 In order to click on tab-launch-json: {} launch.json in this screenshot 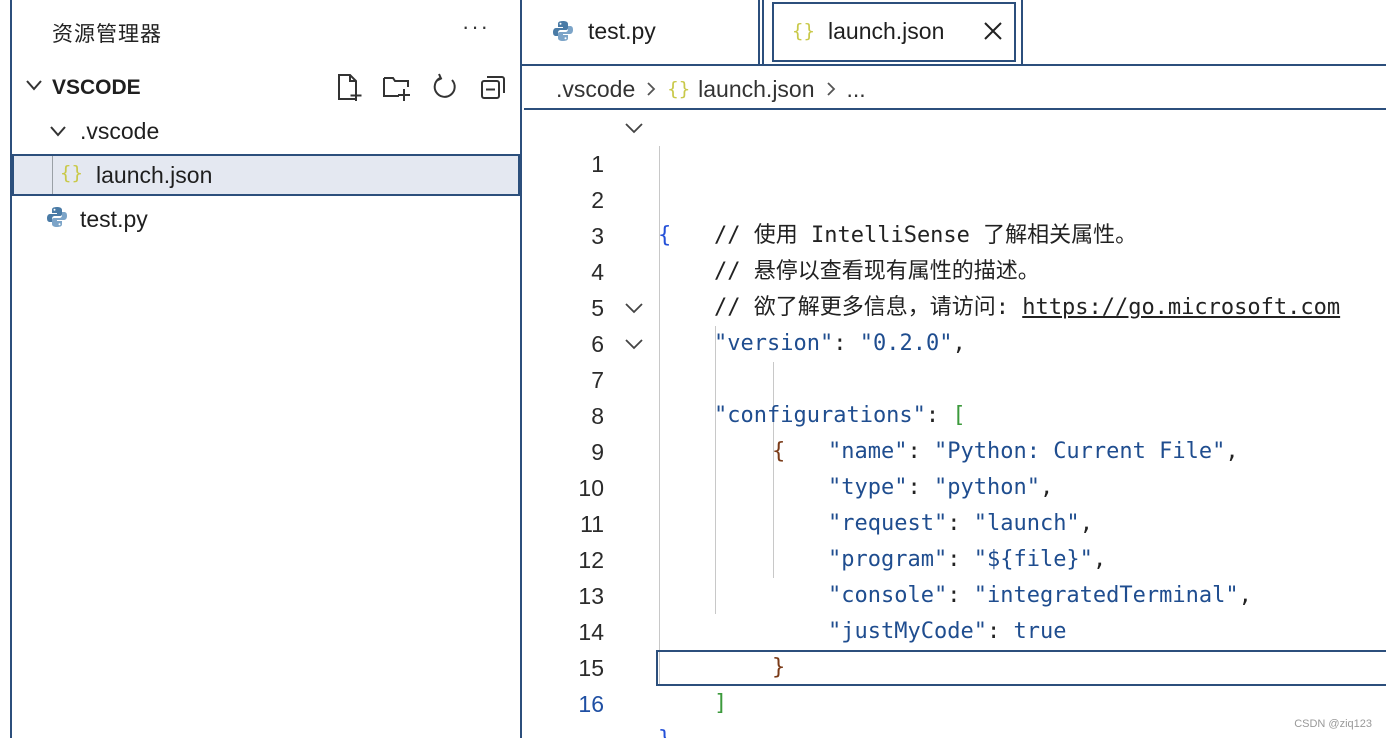, I will do `click(894, 32)`.